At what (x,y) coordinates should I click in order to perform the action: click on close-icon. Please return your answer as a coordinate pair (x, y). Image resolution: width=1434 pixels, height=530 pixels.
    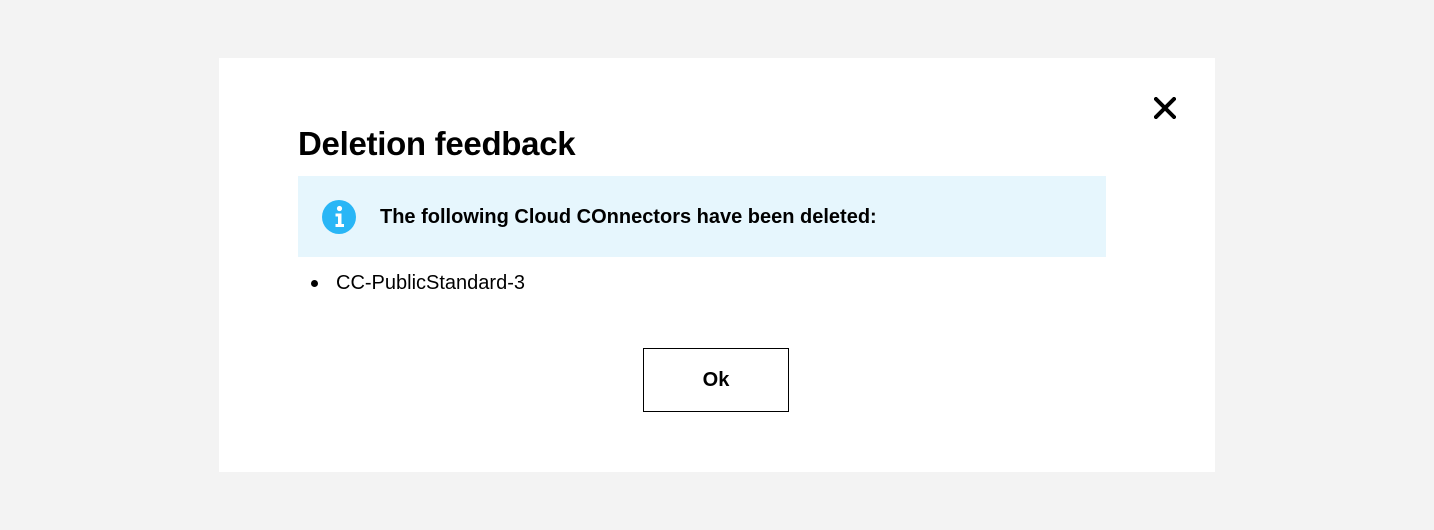
    Looking at the image, I should click on (1165, 109).